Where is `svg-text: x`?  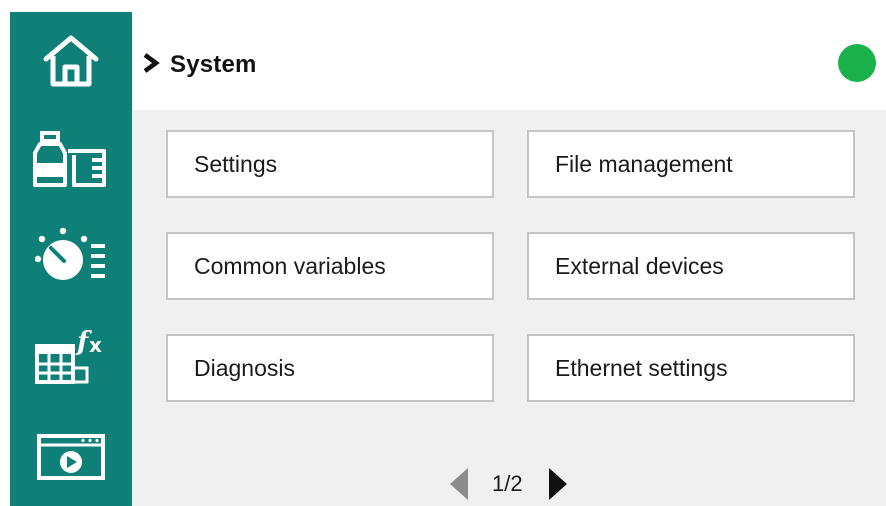
svg-text: x is located at coordinates (95, 345).